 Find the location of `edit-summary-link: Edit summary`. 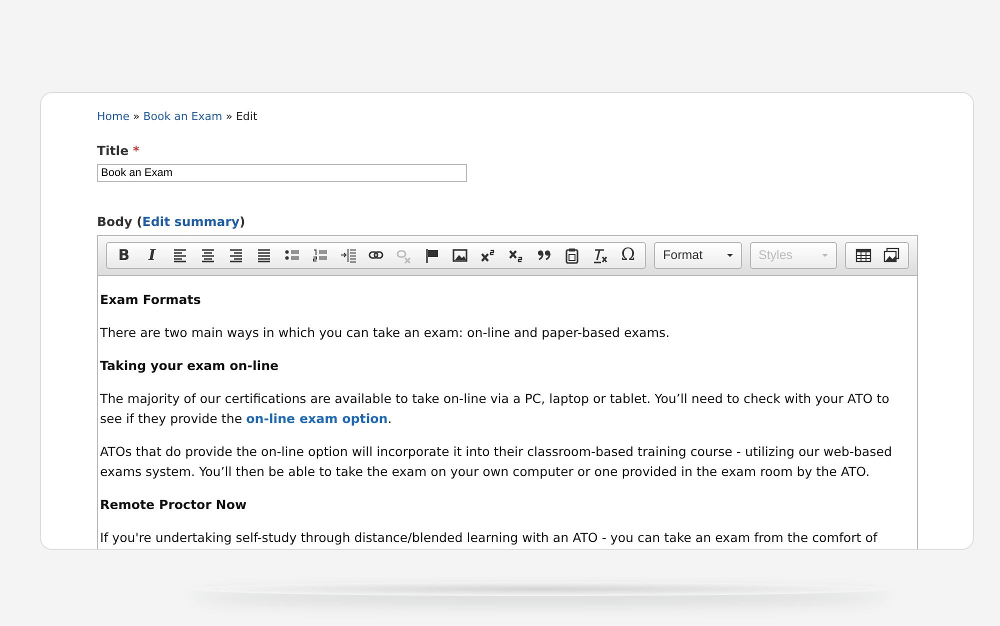

edit-summary-link: Edit summary is located at coordinates (191, 222).